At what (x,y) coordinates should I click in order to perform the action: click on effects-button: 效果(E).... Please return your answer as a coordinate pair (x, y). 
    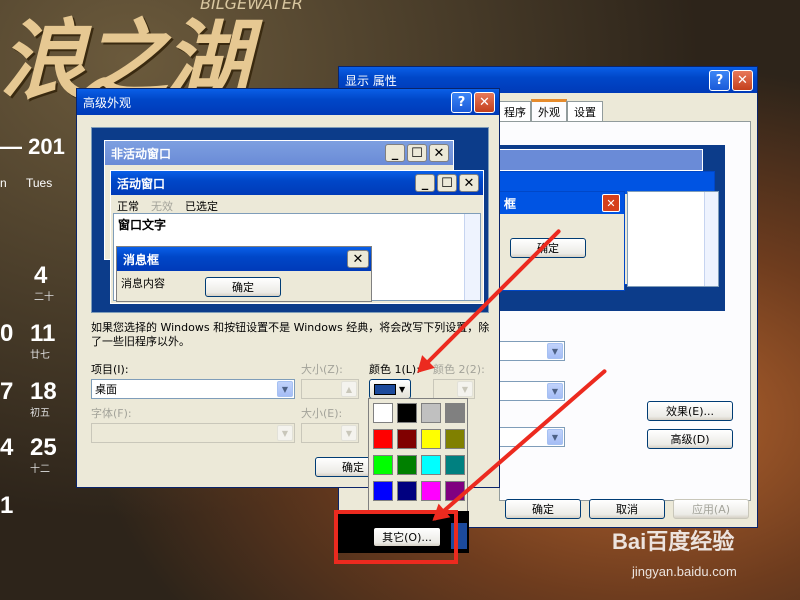
    Looking at the image, I should click on (690, 411).